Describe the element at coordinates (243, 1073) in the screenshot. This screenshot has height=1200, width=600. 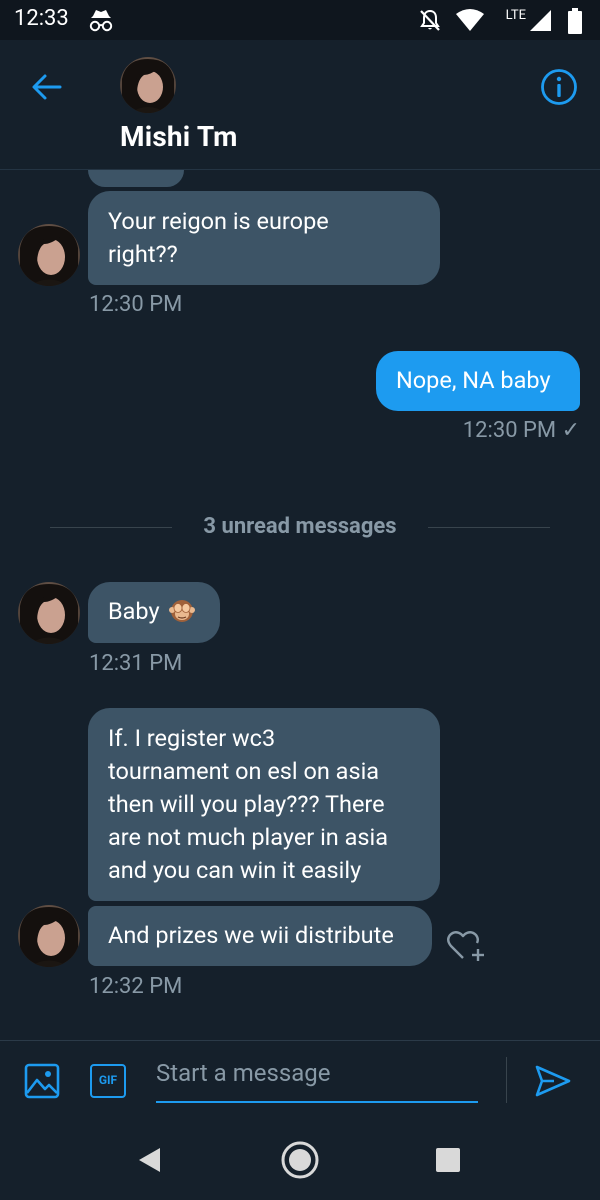
I see `message-input-placeholder: Start a message` at that location.